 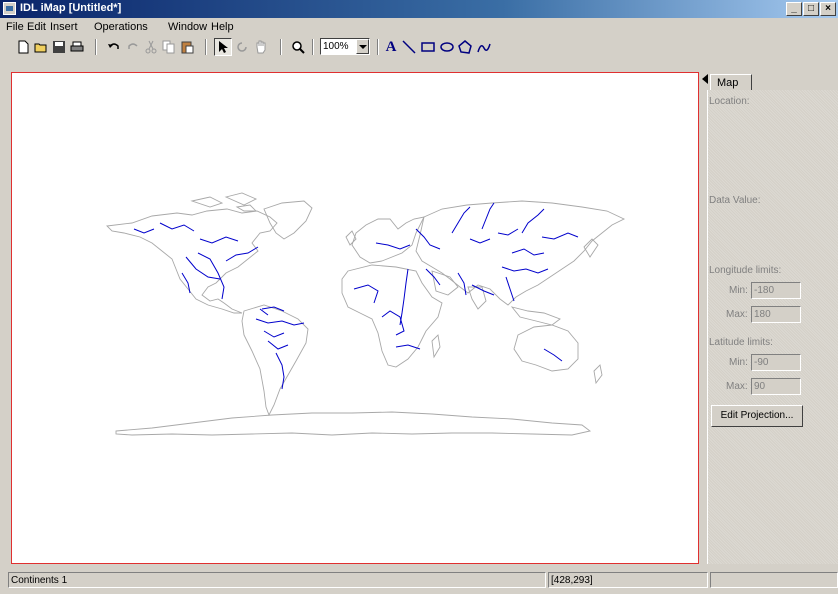 What do you see at coordinates (187, 27) in the screenshot?
I see `menu-window: Window` at bounding box center [187, 27].